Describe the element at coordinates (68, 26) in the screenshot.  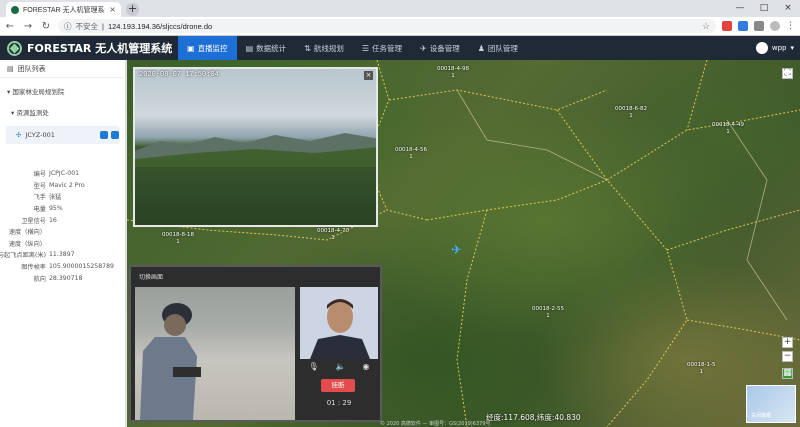
I see `info-icon: ⓘ` at that location.